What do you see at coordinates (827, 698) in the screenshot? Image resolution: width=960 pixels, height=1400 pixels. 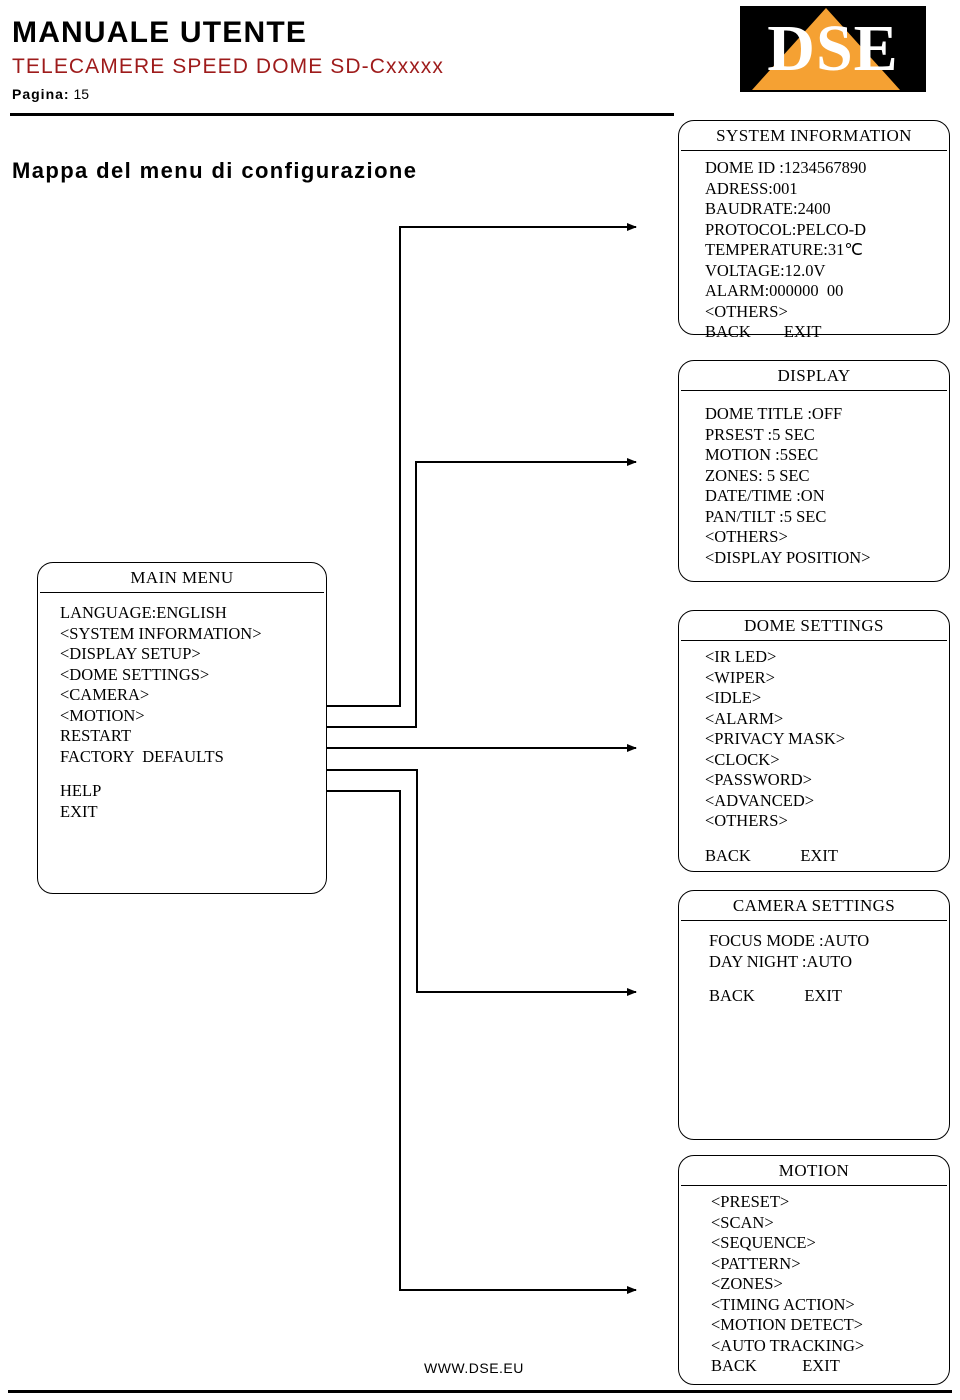 I see `list-item: <IDLE>` at bounding box center [827, 698].